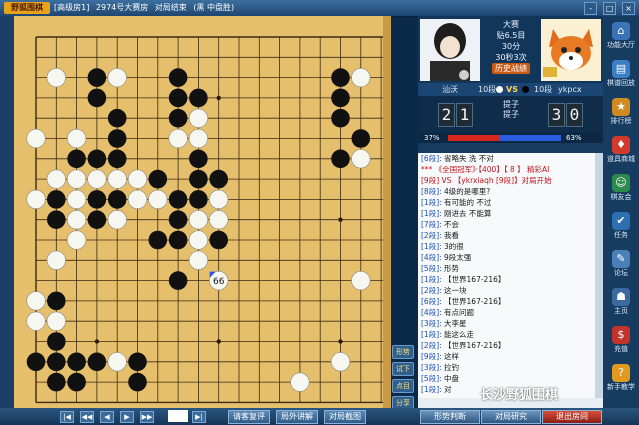 Image resolution: width=639 pixels, height=425 pixels. Describe the element at coordinates (431, 191) in the screenshot. I see `chat-user: [8段]:` at that location.